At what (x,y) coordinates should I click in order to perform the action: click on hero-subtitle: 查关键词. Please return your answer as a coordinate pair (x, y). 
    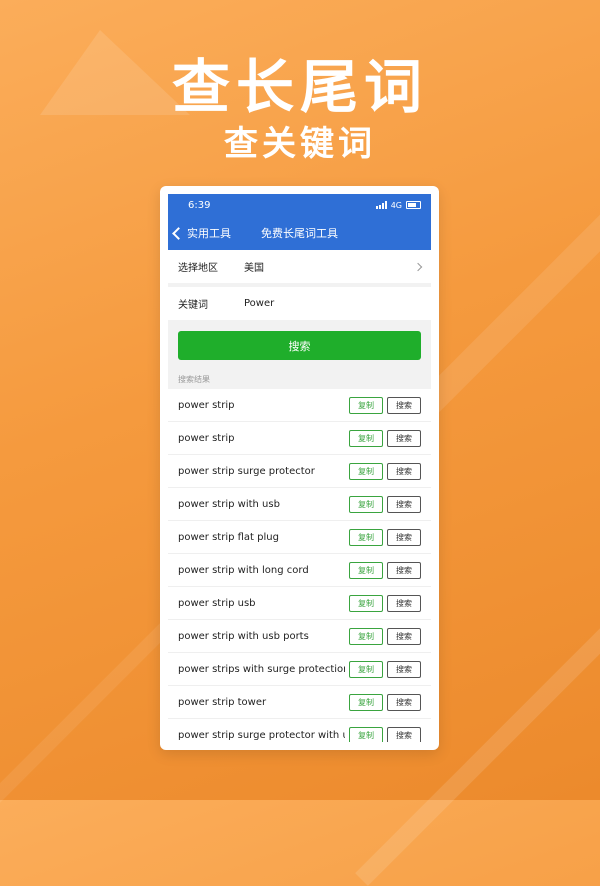
    Looking at the image, I should click on (300, 144).